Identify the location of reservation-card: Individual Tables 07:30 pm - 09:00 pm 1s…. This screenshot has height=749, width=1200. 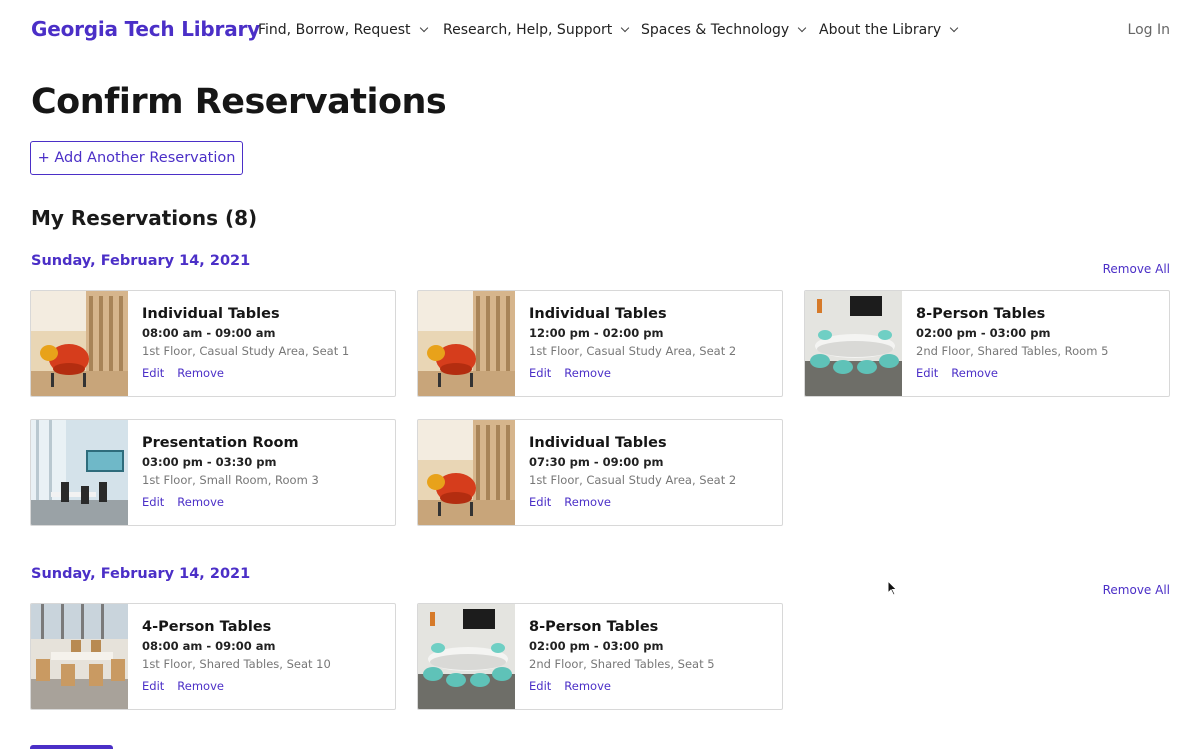
(600, 472).